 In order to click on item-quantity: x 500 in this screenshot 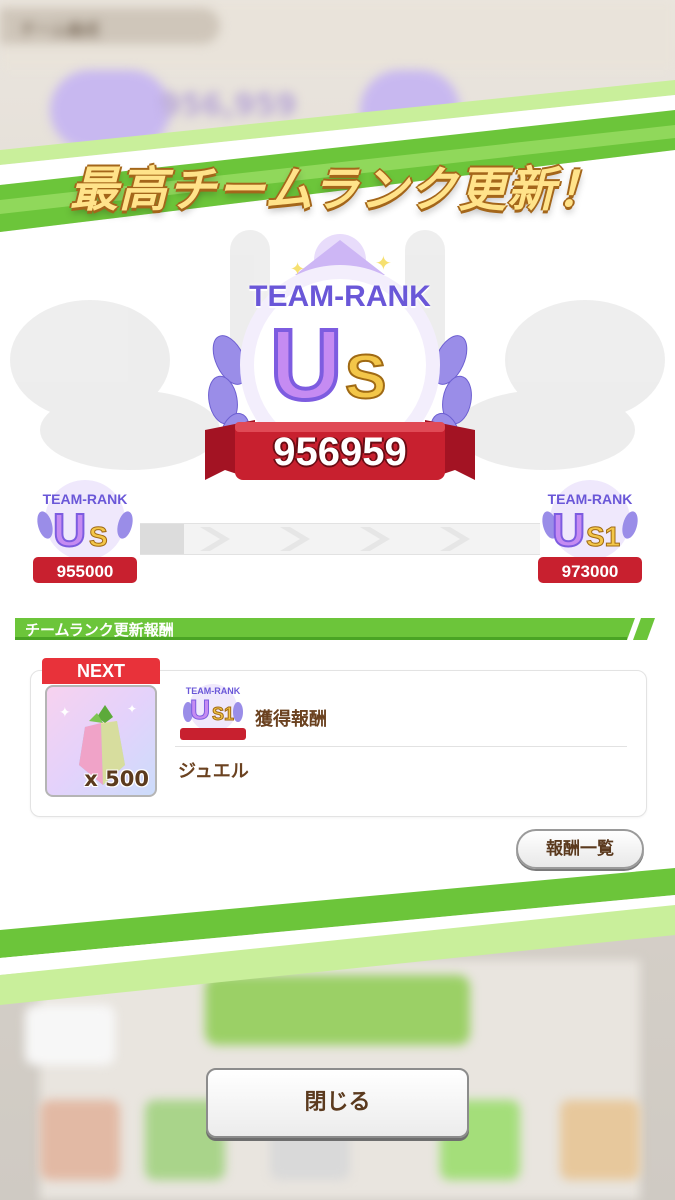, I will do `click(116, 779)`.